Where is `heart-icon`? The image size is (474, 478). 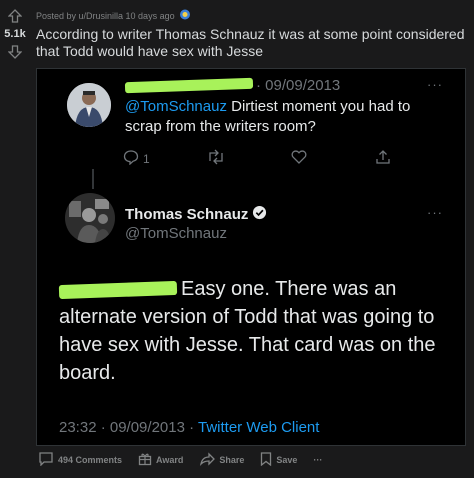 heart-icon is located at coordinates (299, 158).